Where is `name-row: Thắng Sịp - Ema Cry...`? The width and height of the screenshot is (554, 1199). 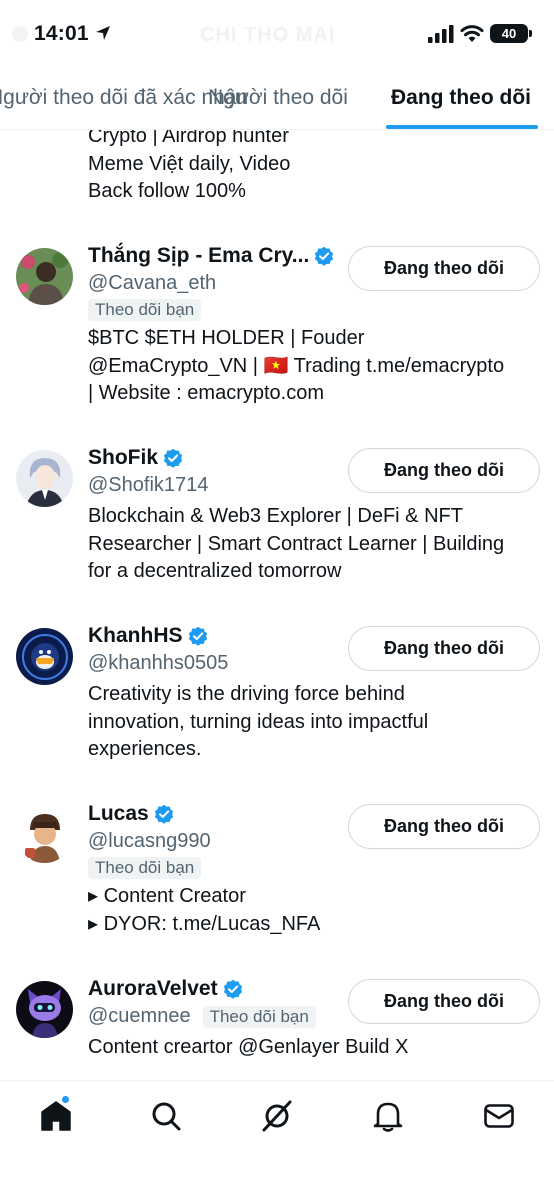
name-row: Thắng Sịp - Ema Cry... is located at coordinates (211, 256).